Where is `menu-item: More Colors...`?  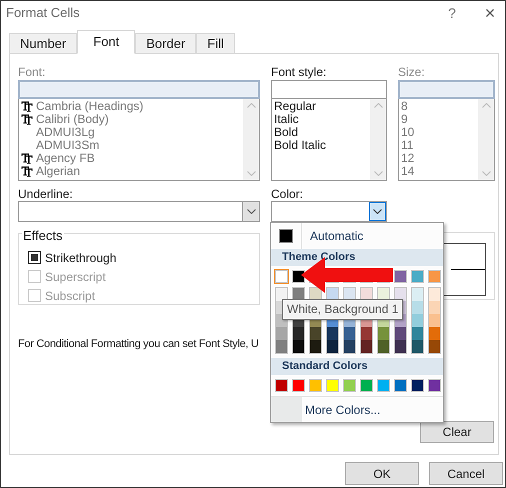
menu-item: More Colors... is located at coordinates (341, 409).